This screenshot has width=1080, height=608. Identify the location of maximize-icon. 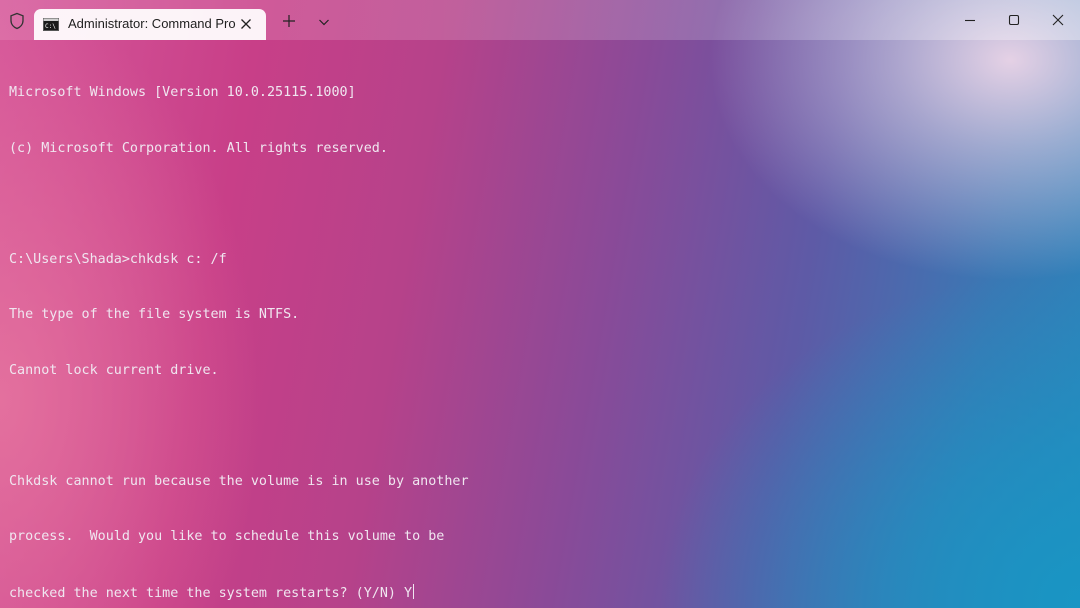
(1014, 20).